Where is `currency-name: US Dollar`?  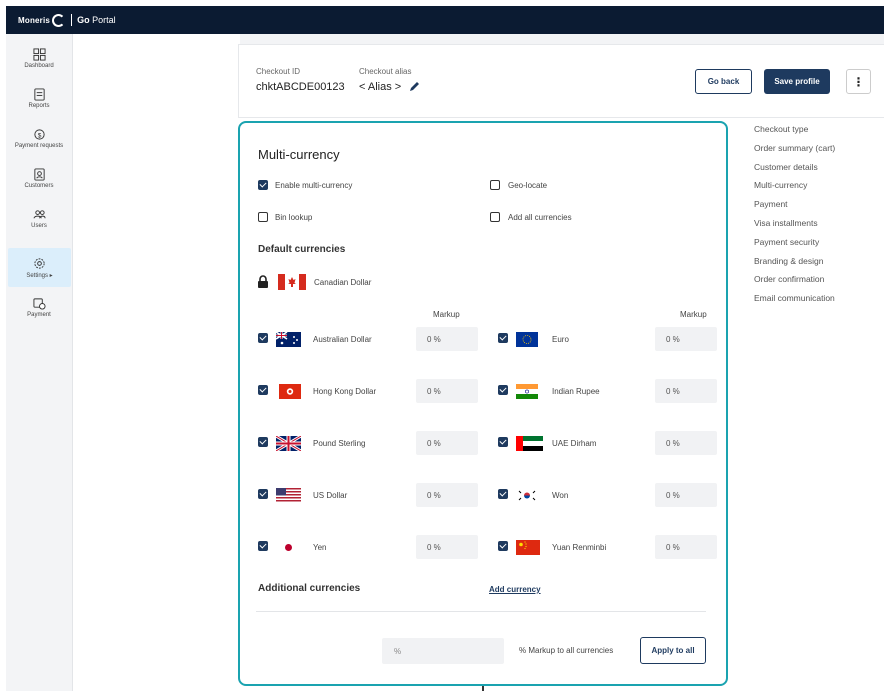 currency-name: US Dollar is located at coordinates (330, 495).